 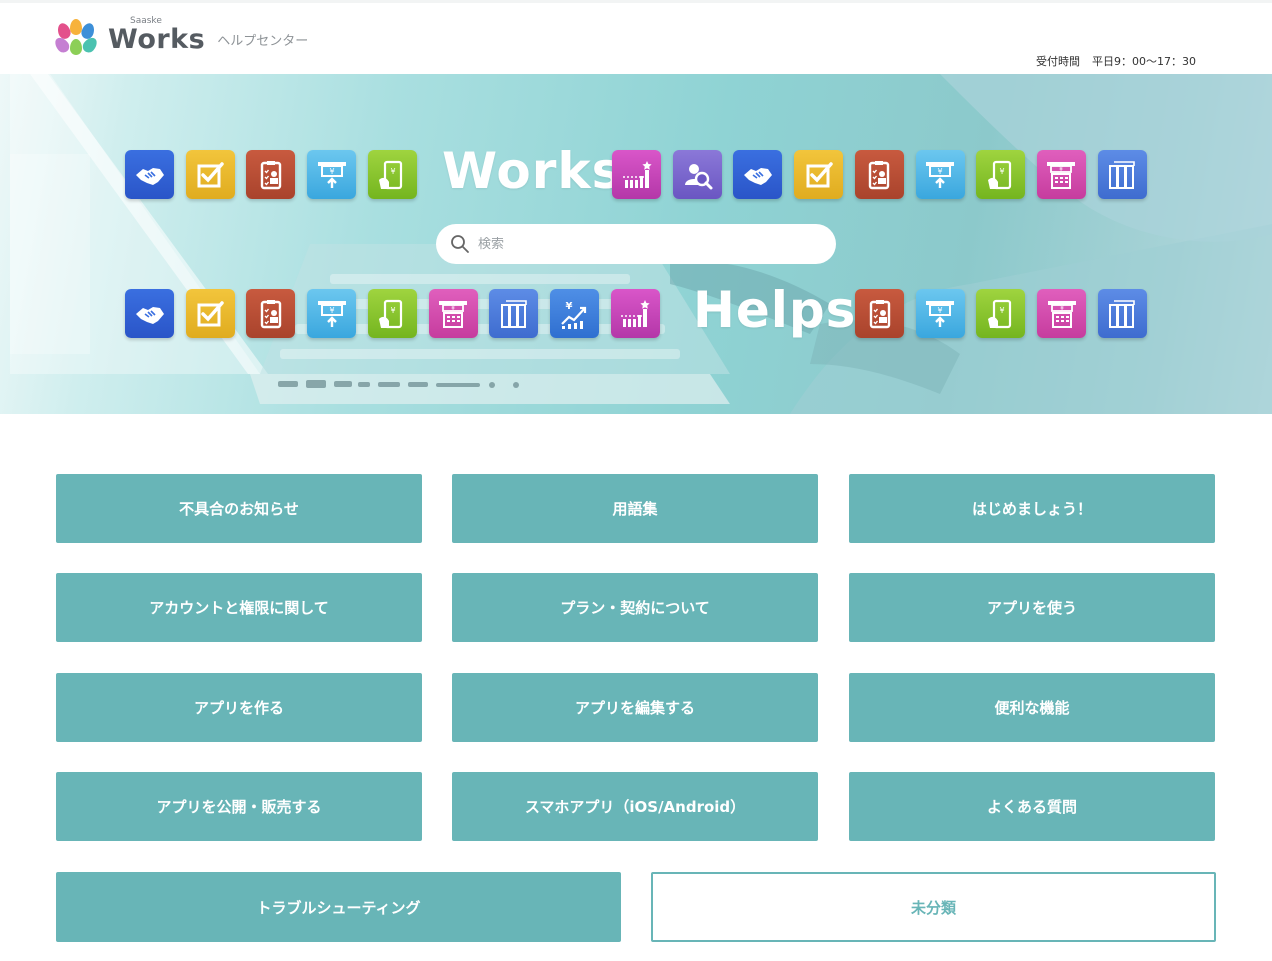 I want to click on category-label: よくある質問, so click(x=1031, y=807).